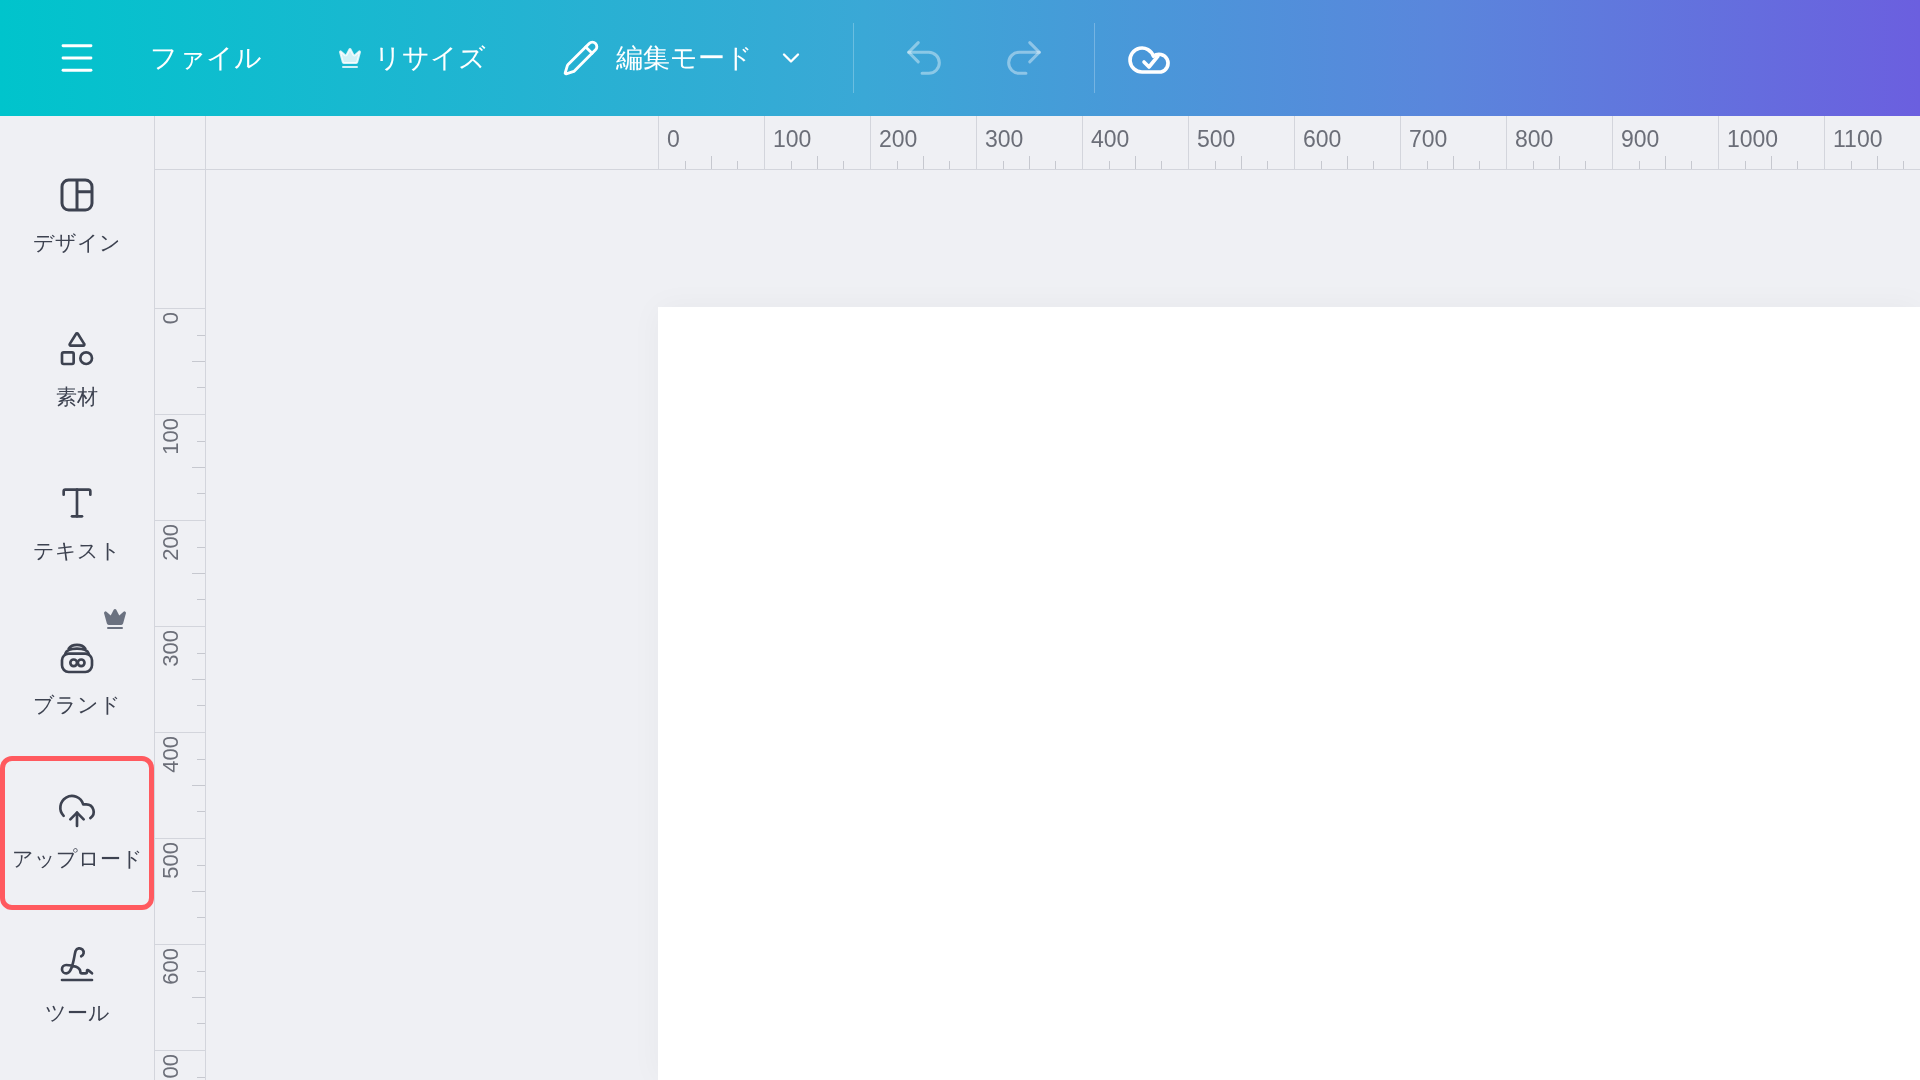 This screenshot has width=1920, height=1080. I want to click on sidebar-label: テキスト, so click(77, 551).